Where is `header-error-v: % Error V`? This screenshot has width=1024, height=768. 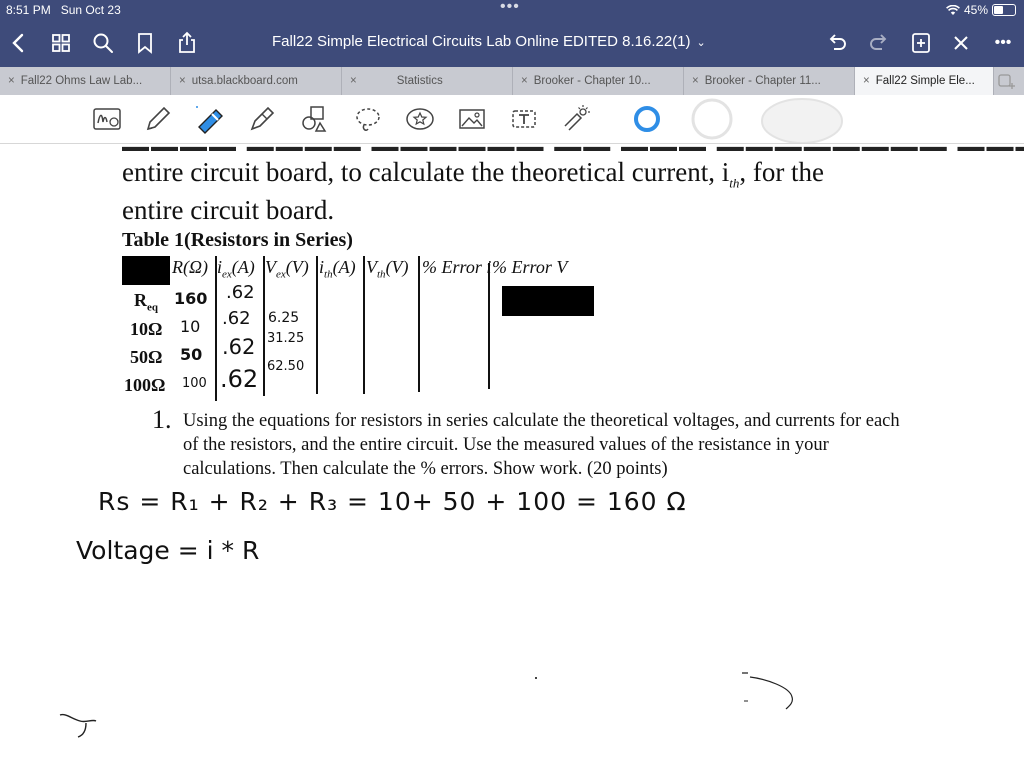
header-error-v: % Error V is located at coordinates (530, 267).